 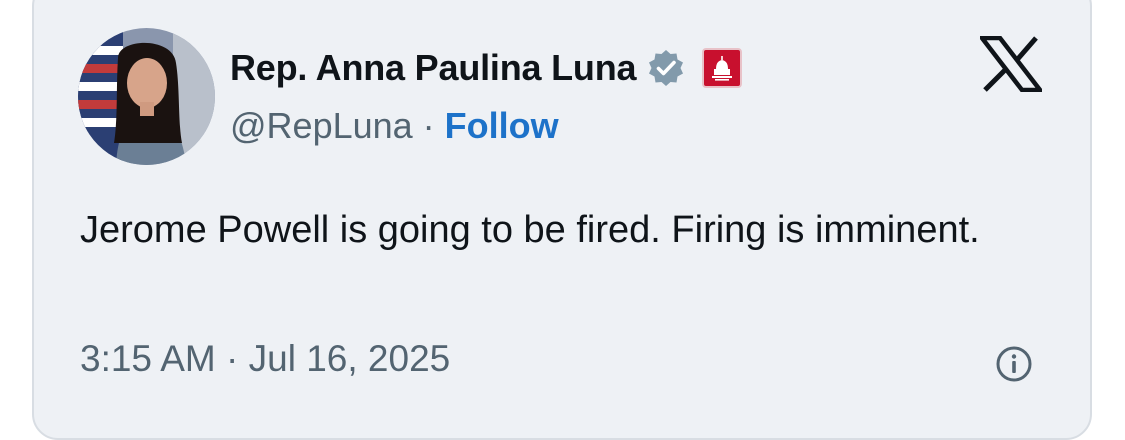 What do you see at coordinates (1014, 364) in the screenshot?
I see `info-icon` at bounding box center [1014, 364].